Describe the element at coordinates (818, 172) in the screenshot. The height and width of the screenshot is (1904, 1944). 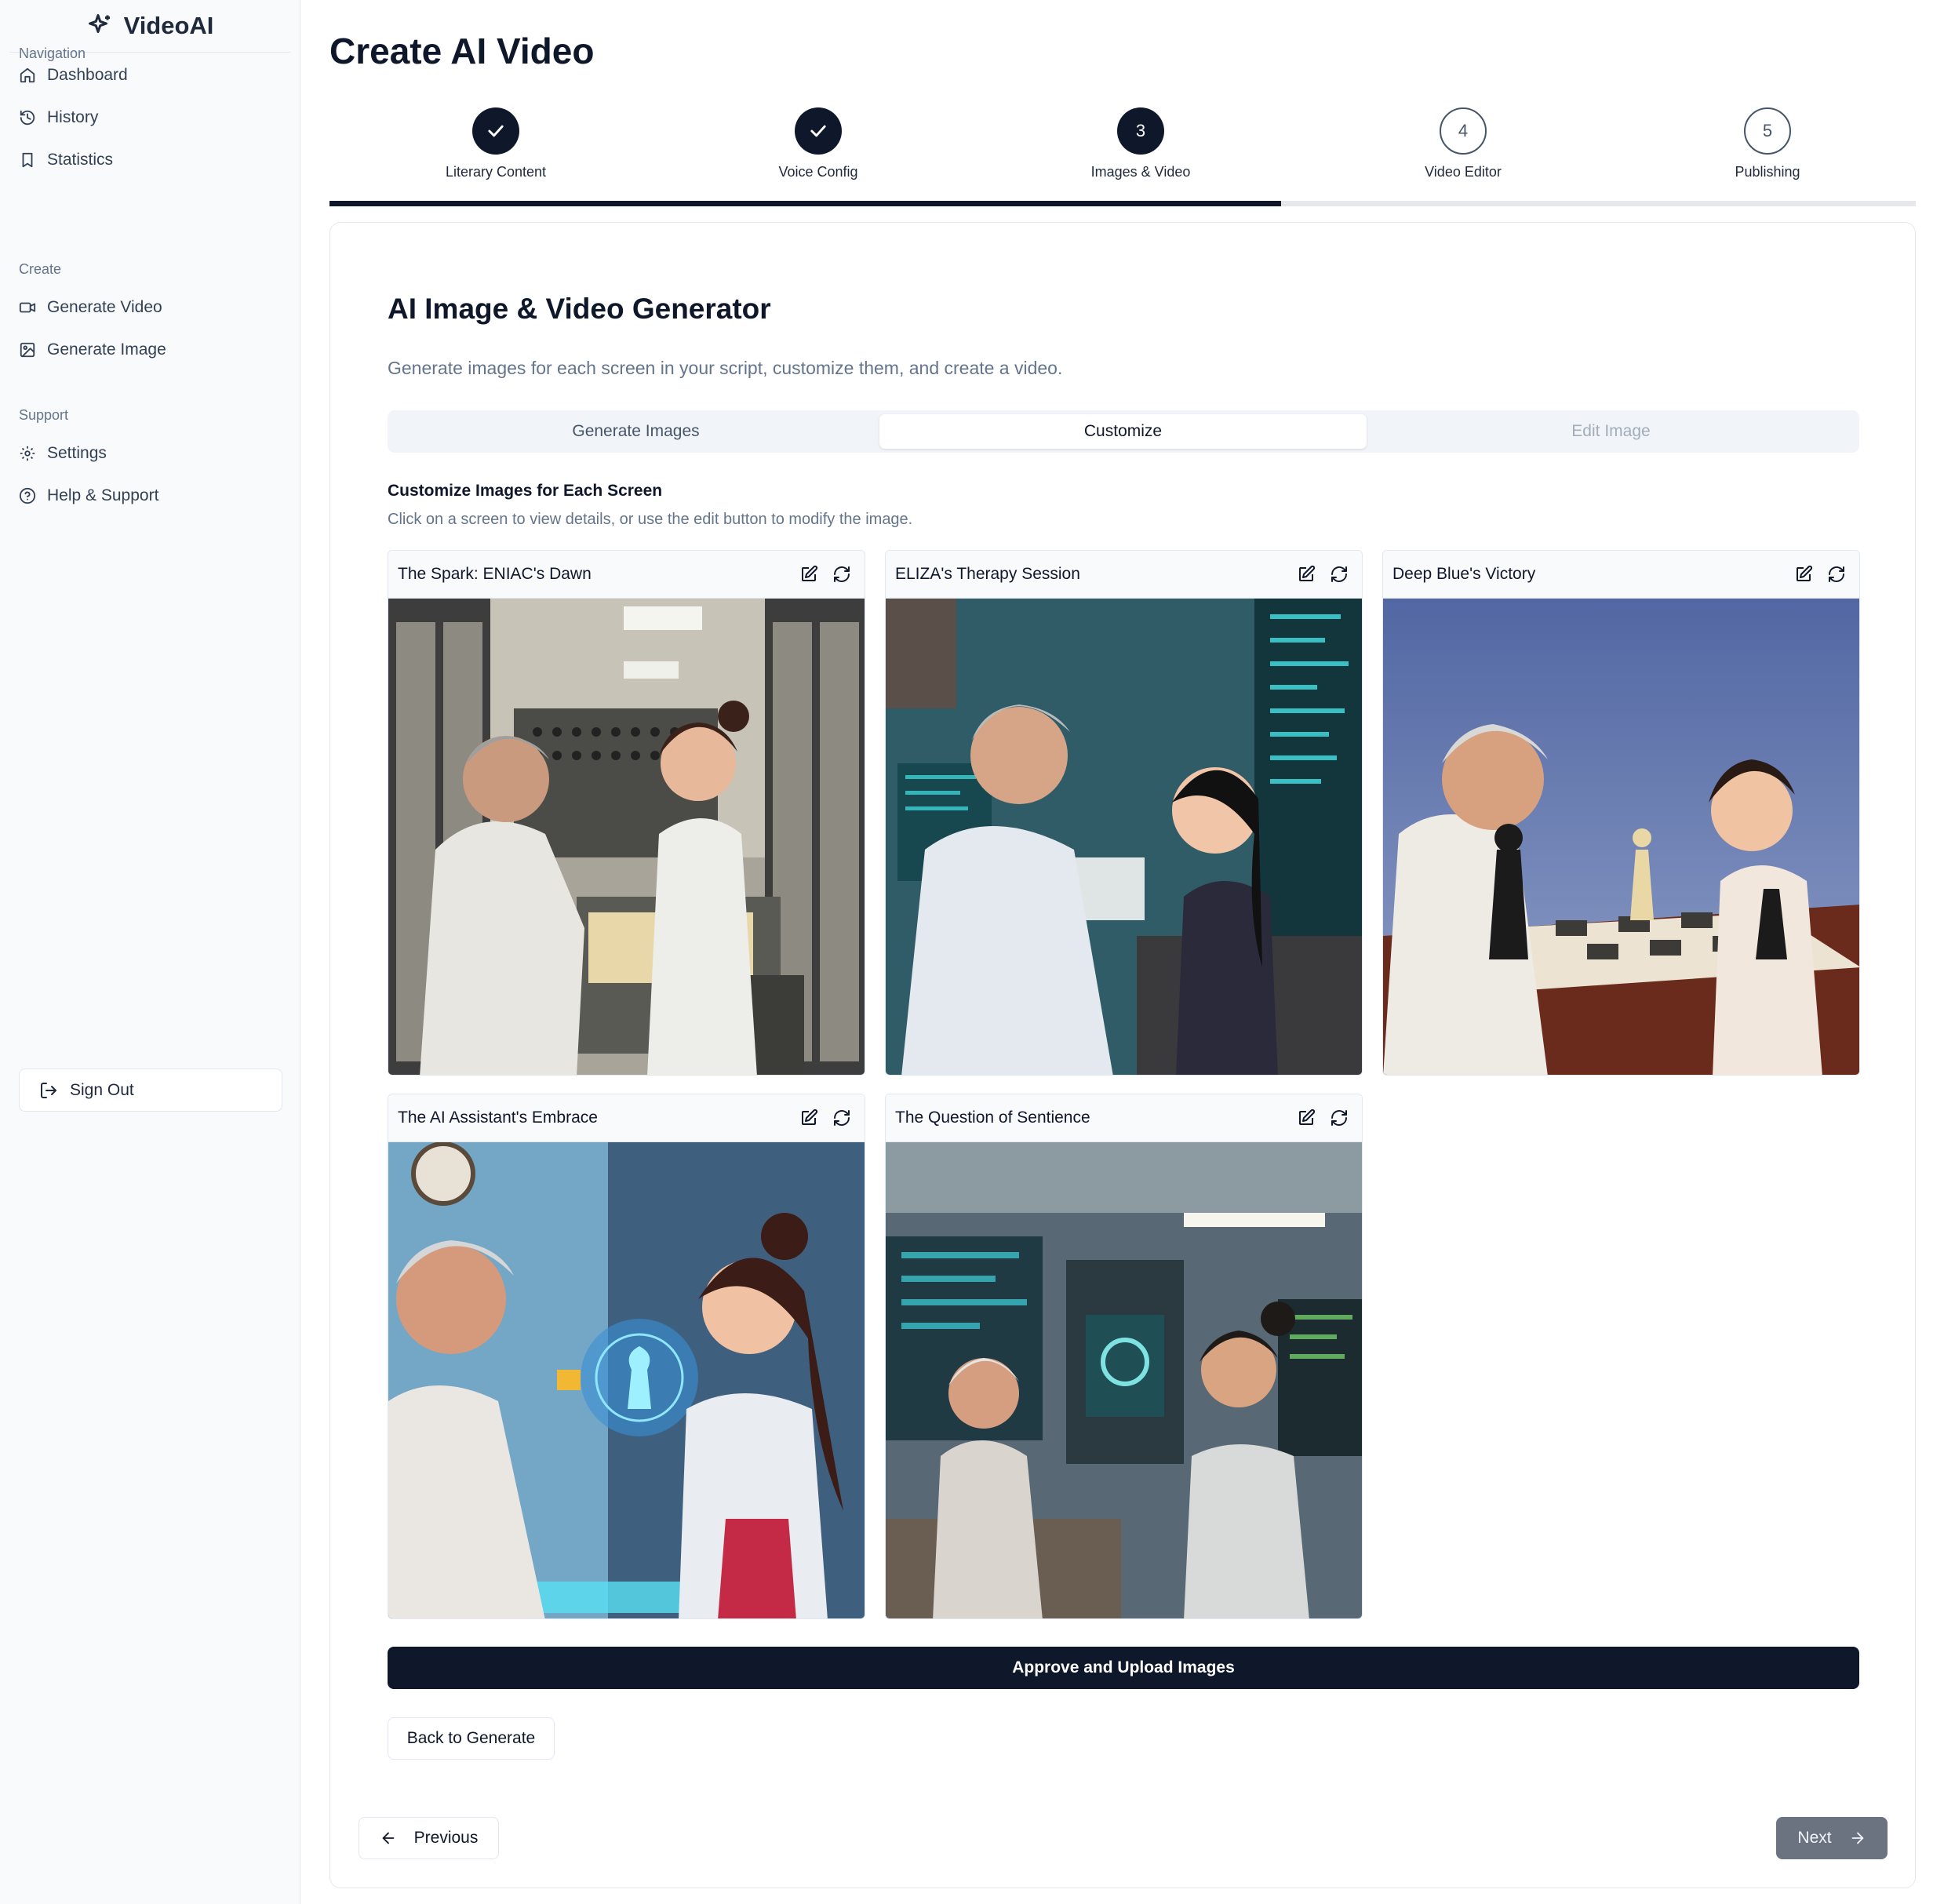
I see `step-label: Voice Config` at that location.